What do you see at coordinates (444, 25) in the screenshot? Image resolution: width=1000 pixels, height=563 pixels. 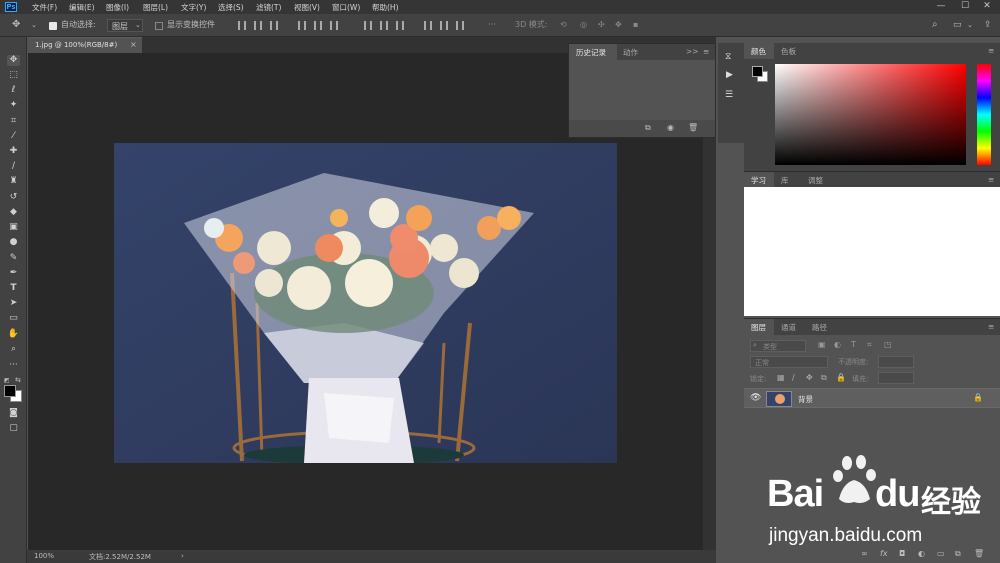 I see `distribute-hcenter-icon` at bounding box center [444, 25].